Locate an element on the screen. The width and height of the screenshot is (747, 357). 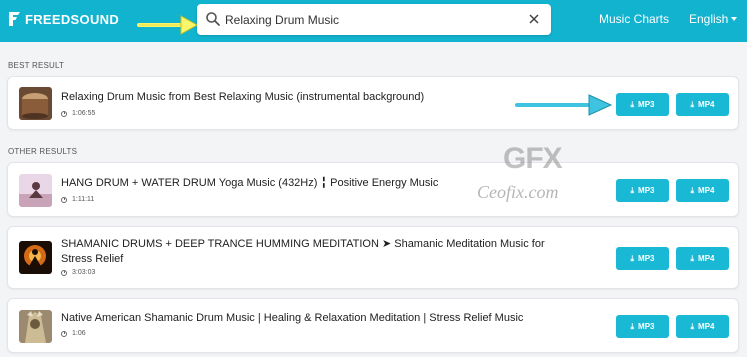
native-american-image-icon is located at coordinates (35, 326).